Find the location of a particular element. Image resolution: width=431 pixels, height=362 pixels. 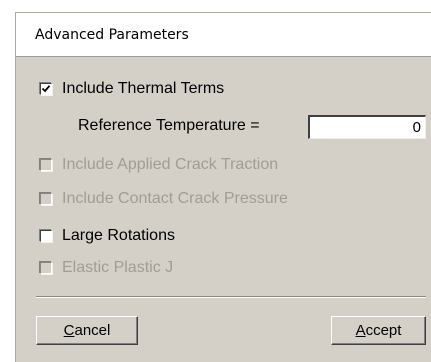

include-applied-crack-traction-option: Include Applied Crack Traction is located at coordinates (159, 165).